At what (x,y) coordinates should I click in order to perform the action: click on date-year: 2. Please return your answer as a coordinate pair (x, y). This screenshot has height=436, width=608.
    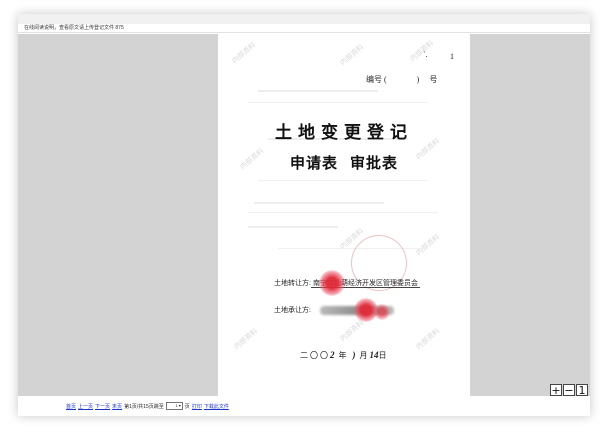
    Looking at the image, I should click on (332, 355).